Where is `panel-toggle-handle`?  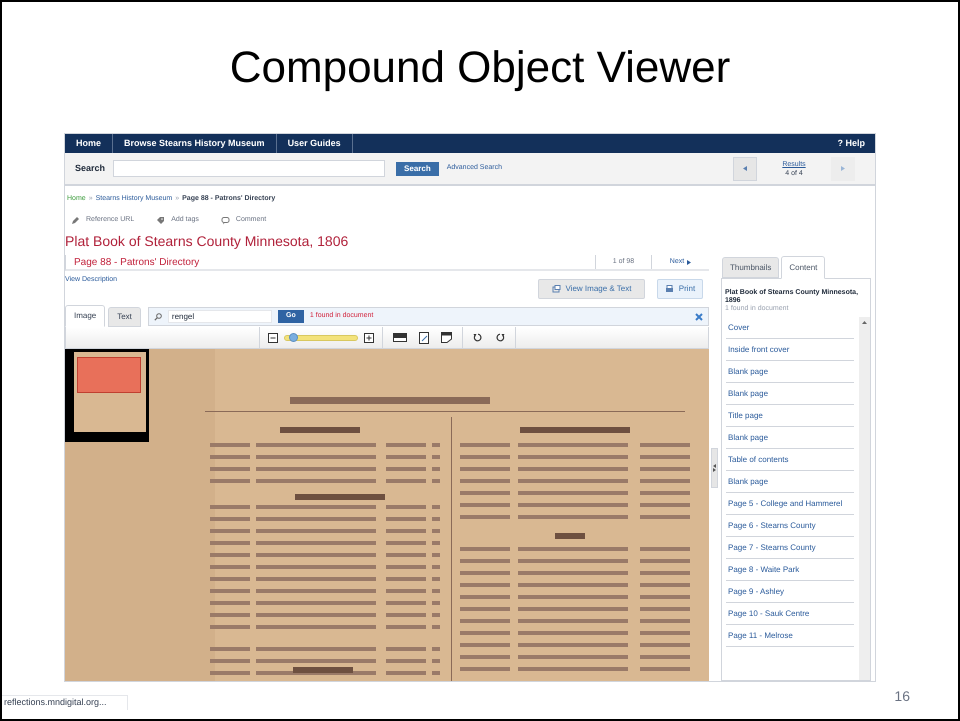
panel-toggle-handle is located at coordinates (714, 468).